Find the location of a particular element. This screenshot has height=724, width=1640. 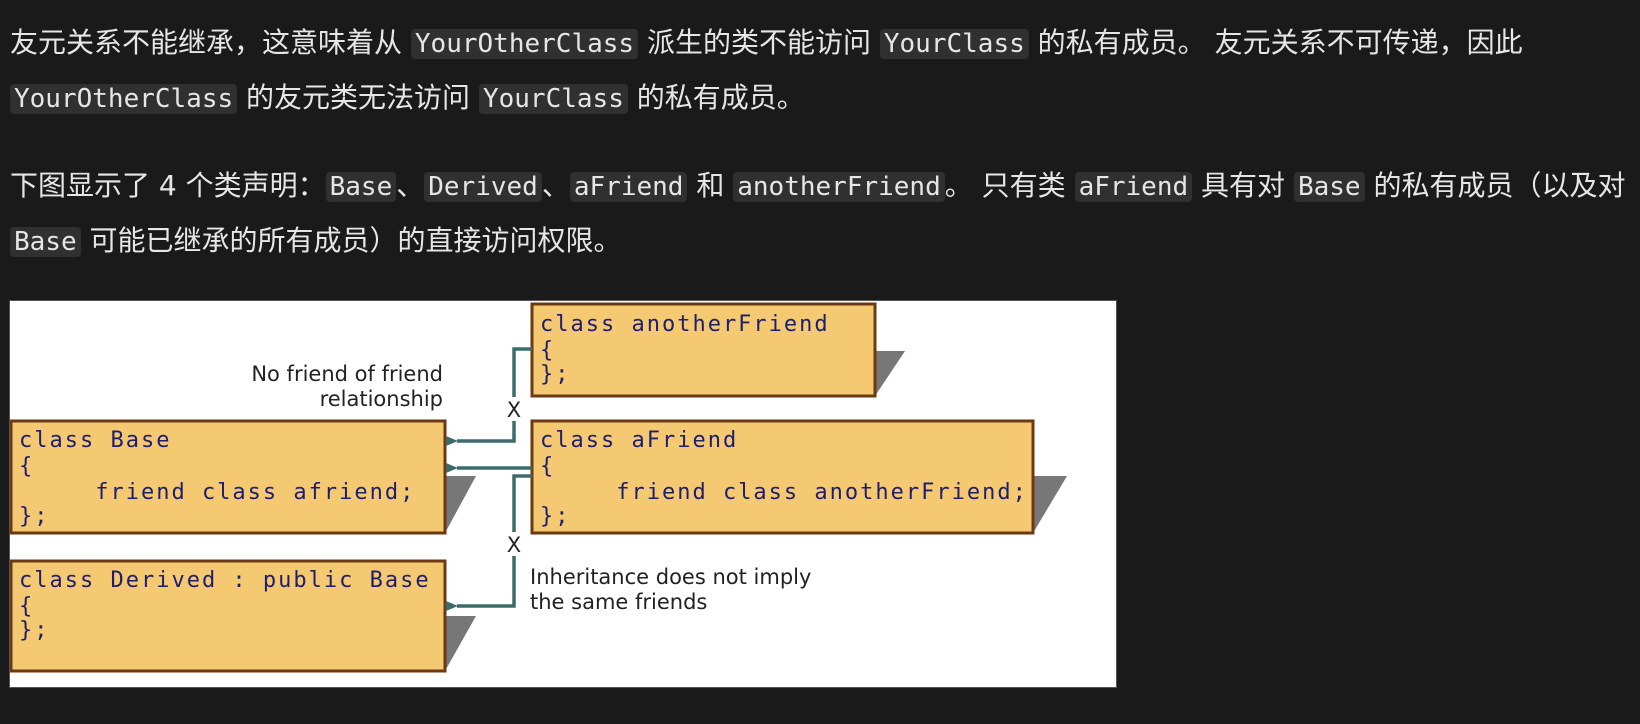

text: 的私有成员。 友元关系不可传递，因此 is located at coordinates (1275, 42).